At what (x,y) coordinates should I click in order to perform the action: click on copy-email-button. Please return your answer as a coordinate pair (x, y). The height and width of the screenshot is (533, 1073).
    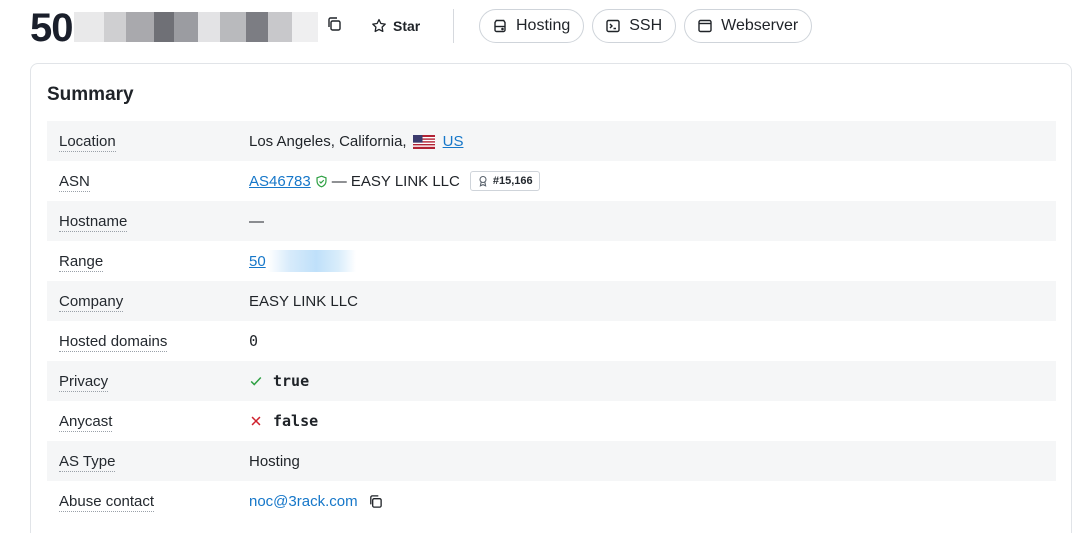
    Looking at the image, I should click on (375, 501).